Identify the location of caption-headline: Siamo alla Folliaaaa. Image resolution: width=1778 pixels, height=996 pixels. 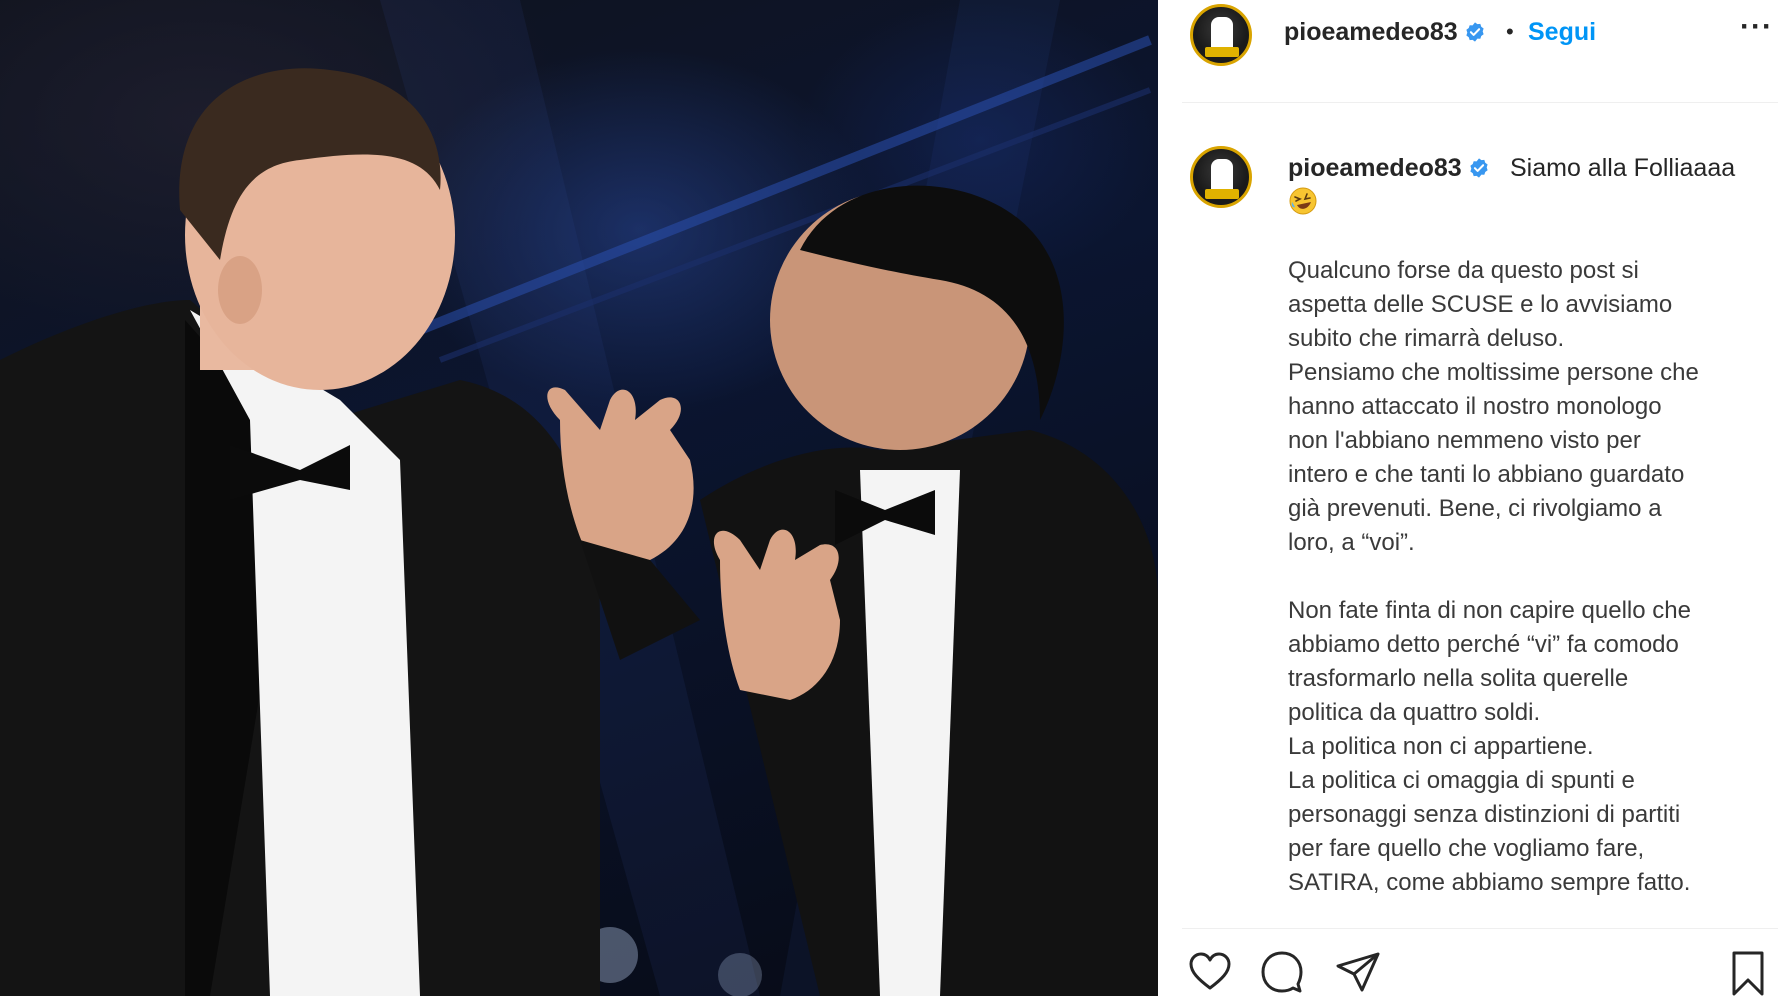
(1623, 168).